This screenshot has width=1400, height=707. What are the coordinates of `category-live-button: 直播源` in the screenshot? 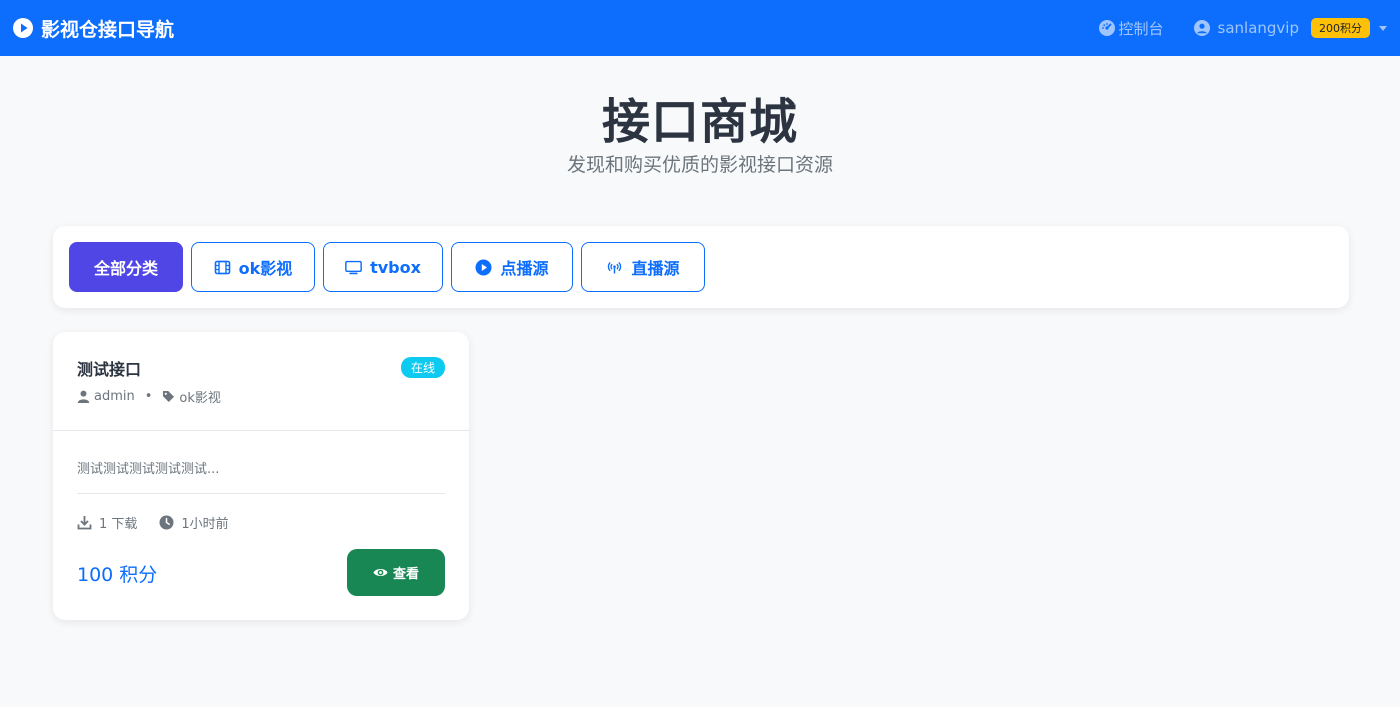 It's located at (643, 267).